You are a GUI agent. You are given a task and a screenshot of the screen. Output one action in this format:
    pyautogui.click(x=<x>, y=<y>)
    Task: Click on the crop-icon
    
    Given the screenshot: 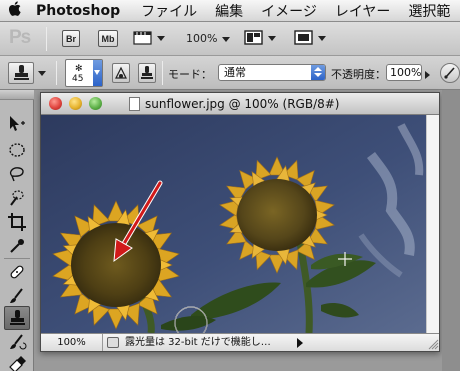 What is the action you would take?
    pyautogui.click(x=17, y=222)
    